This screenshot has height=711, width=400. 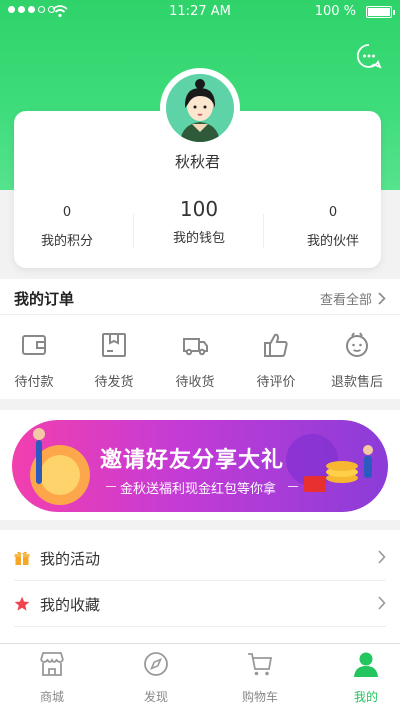 What do you see at coordinates (114, 345) in the screenshot?
I see `box-icon` at bounding box center [114, 345].